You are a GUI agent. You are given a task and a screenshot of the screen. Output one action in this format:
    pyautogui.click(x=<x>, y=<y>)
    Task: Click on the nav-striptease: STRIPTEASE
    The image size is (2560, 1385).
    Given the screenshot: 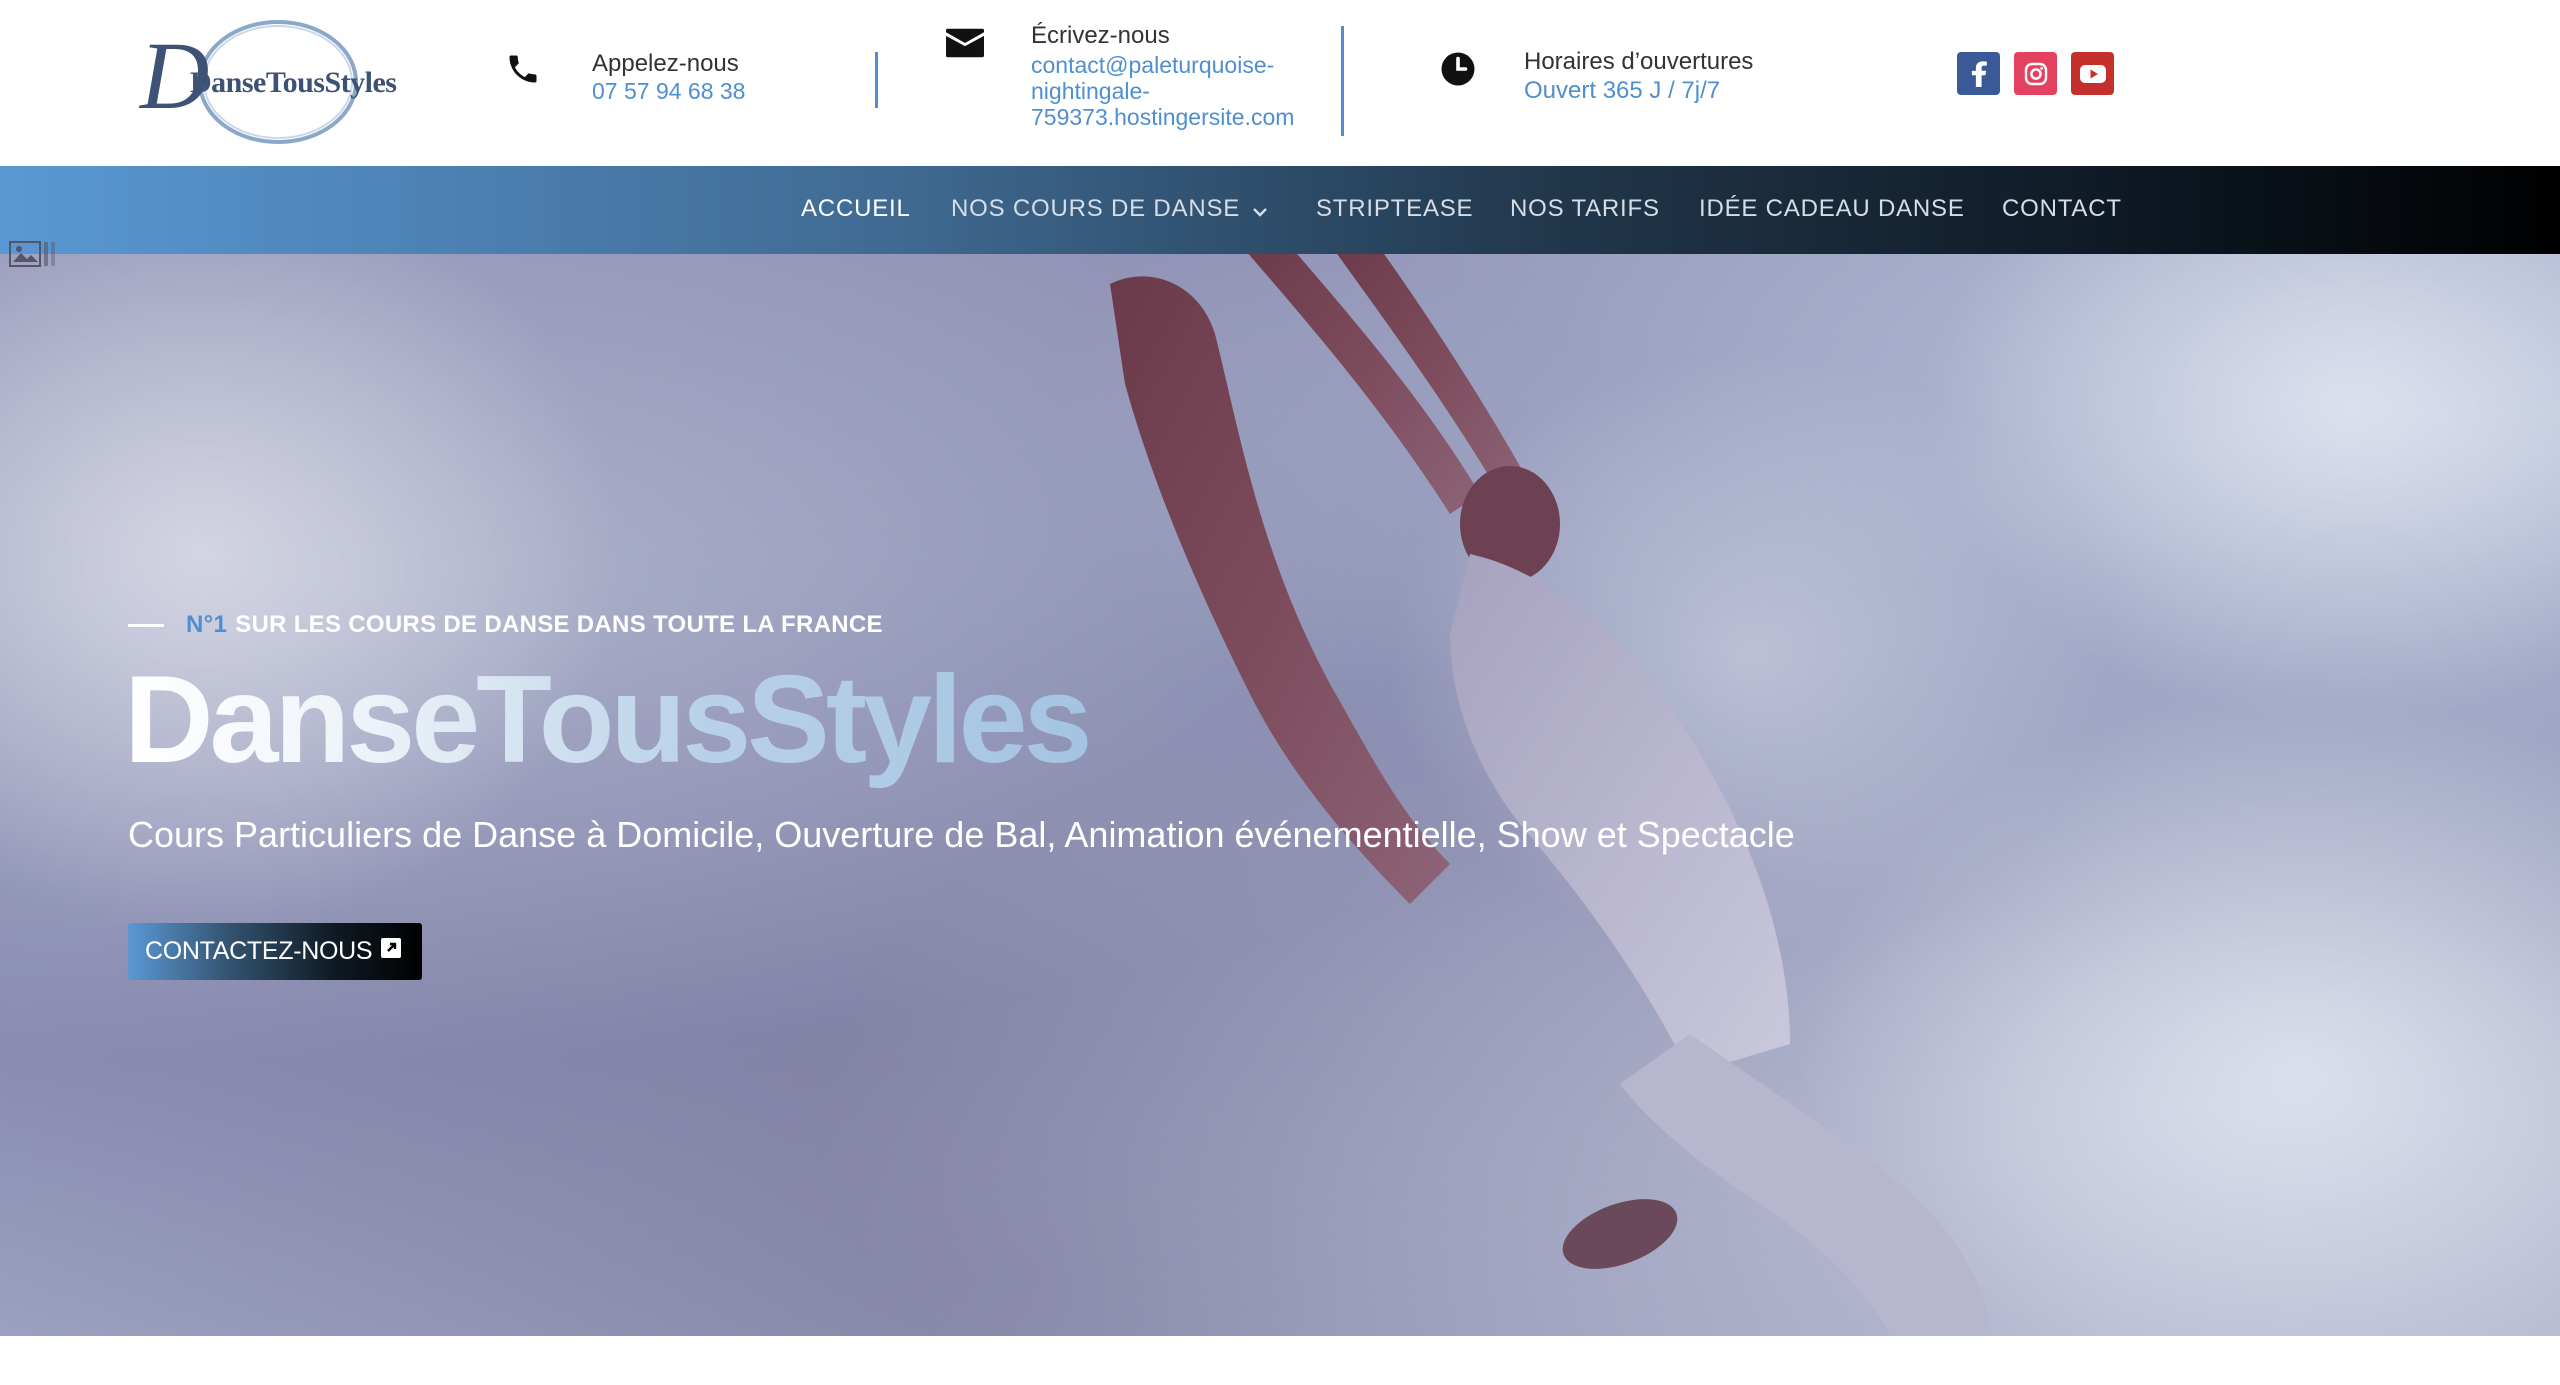 What is the action you would take?
    pyautogui.click(x=1394, y=209)
    